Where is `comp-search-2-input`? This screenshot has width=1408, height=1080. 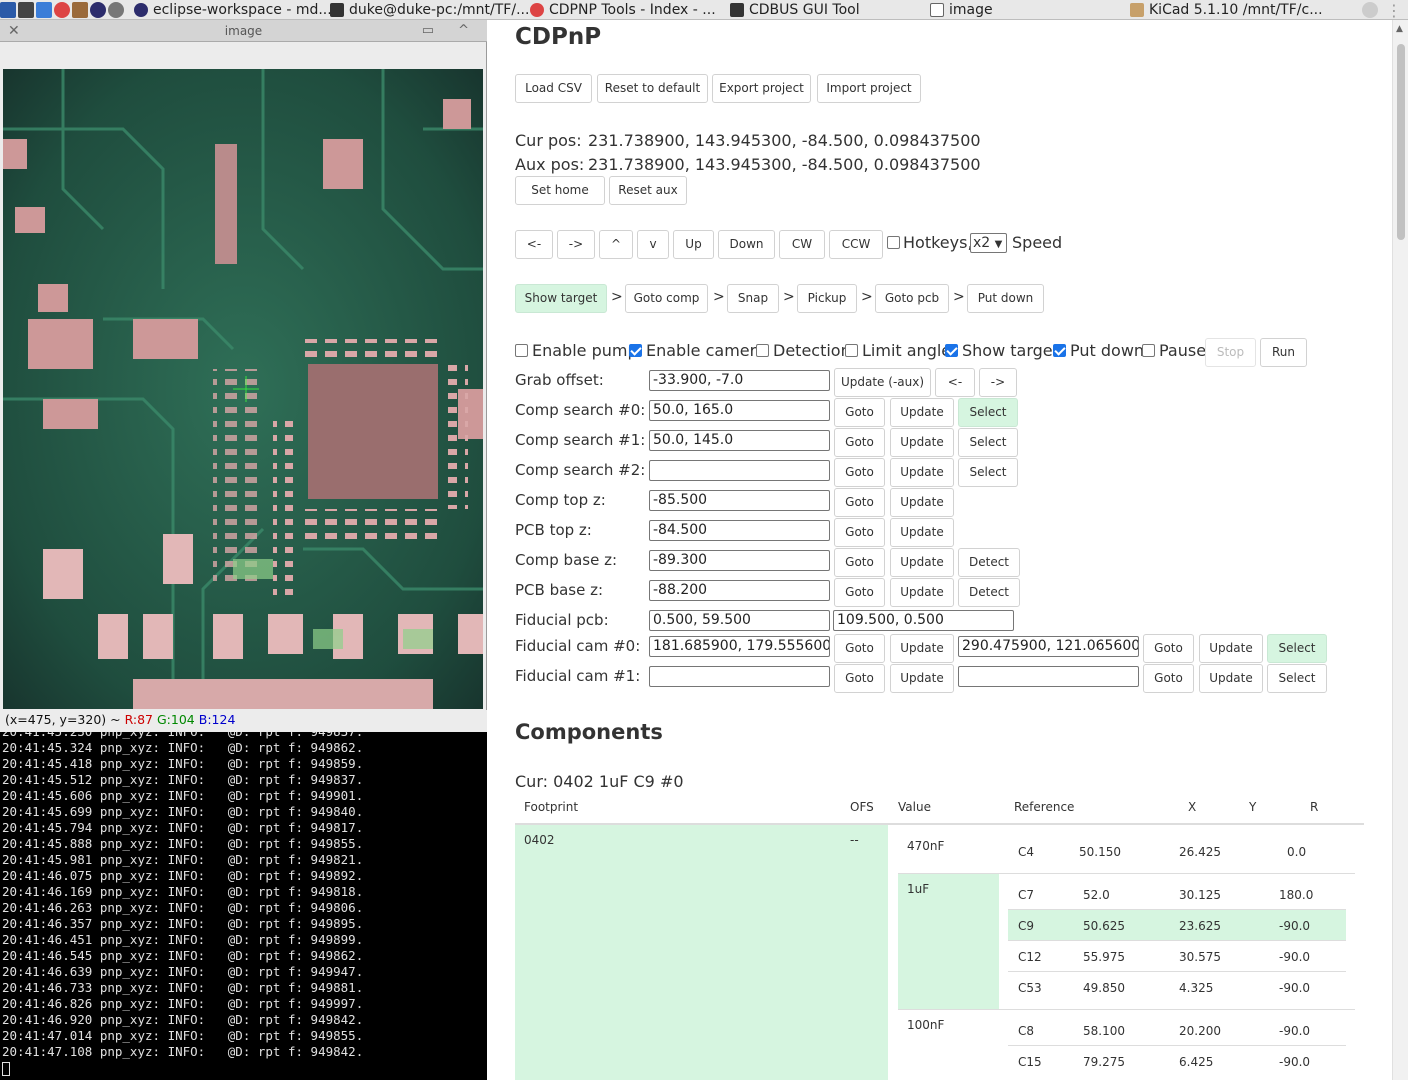
comp-search-2-input is located at coordinates (739, 470).